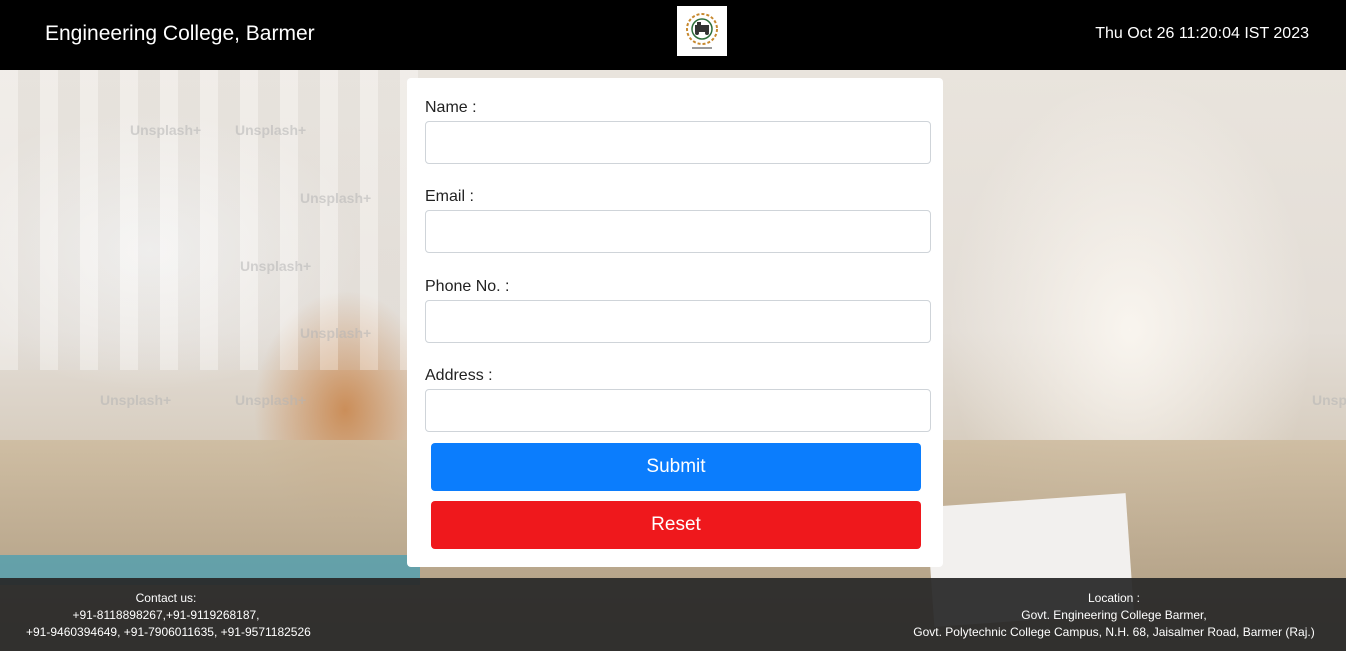 The width and height of the screenshot is (1346, 651). What do you see at coordinates (678, 142) in the screenshot?
I see `name-input` at bounding box center [678, 142].